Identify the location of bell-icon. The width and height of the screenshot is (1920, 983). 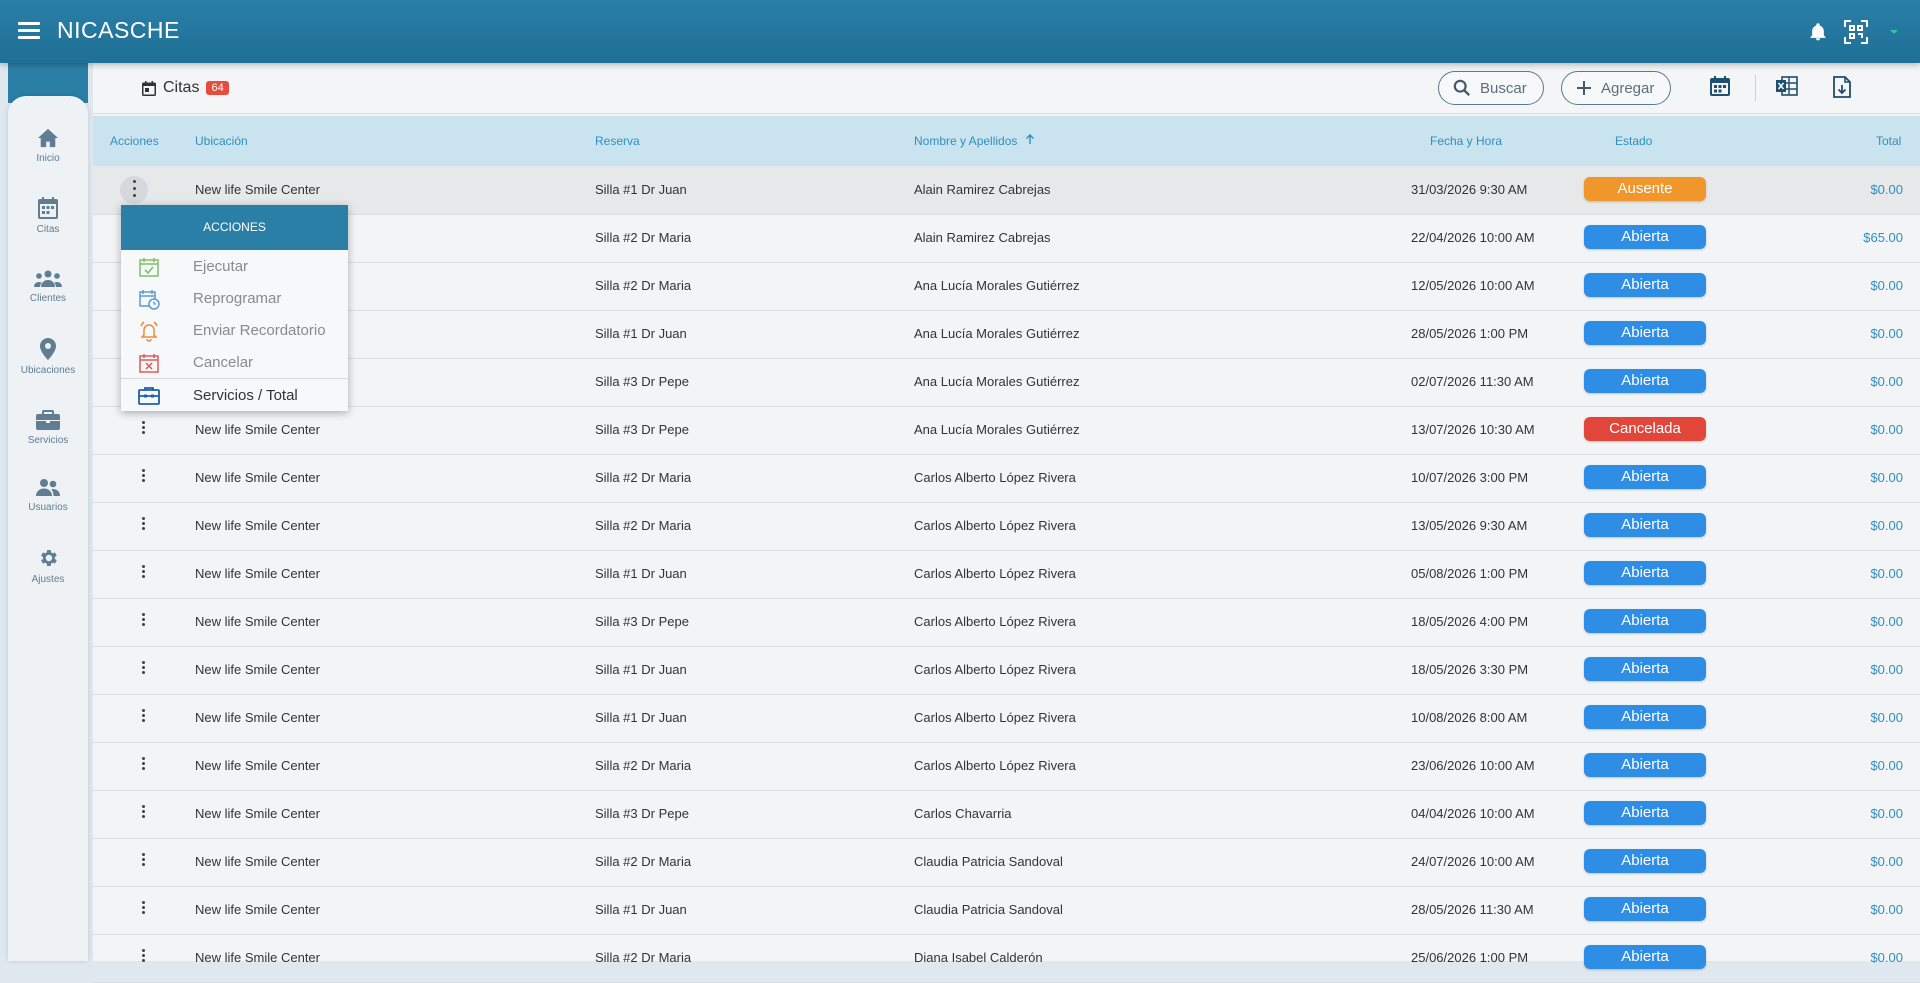
(1818, 32).